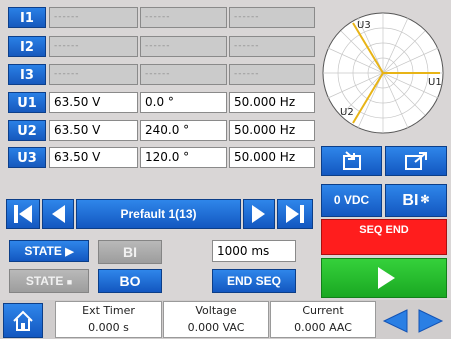  Describe the element at coordinates (383, 73) in the screenshot. I see `phasor-diagram: U1 U2 U3` at that location.